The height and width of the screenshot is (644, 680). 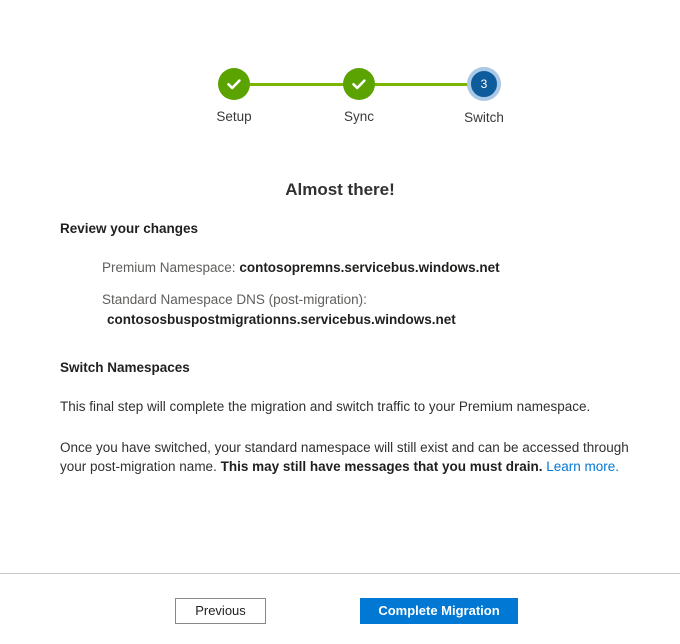 I want to click on premium-namespace-value: contosopremns.servicebus.windows.net, so click(x=369, y=267).